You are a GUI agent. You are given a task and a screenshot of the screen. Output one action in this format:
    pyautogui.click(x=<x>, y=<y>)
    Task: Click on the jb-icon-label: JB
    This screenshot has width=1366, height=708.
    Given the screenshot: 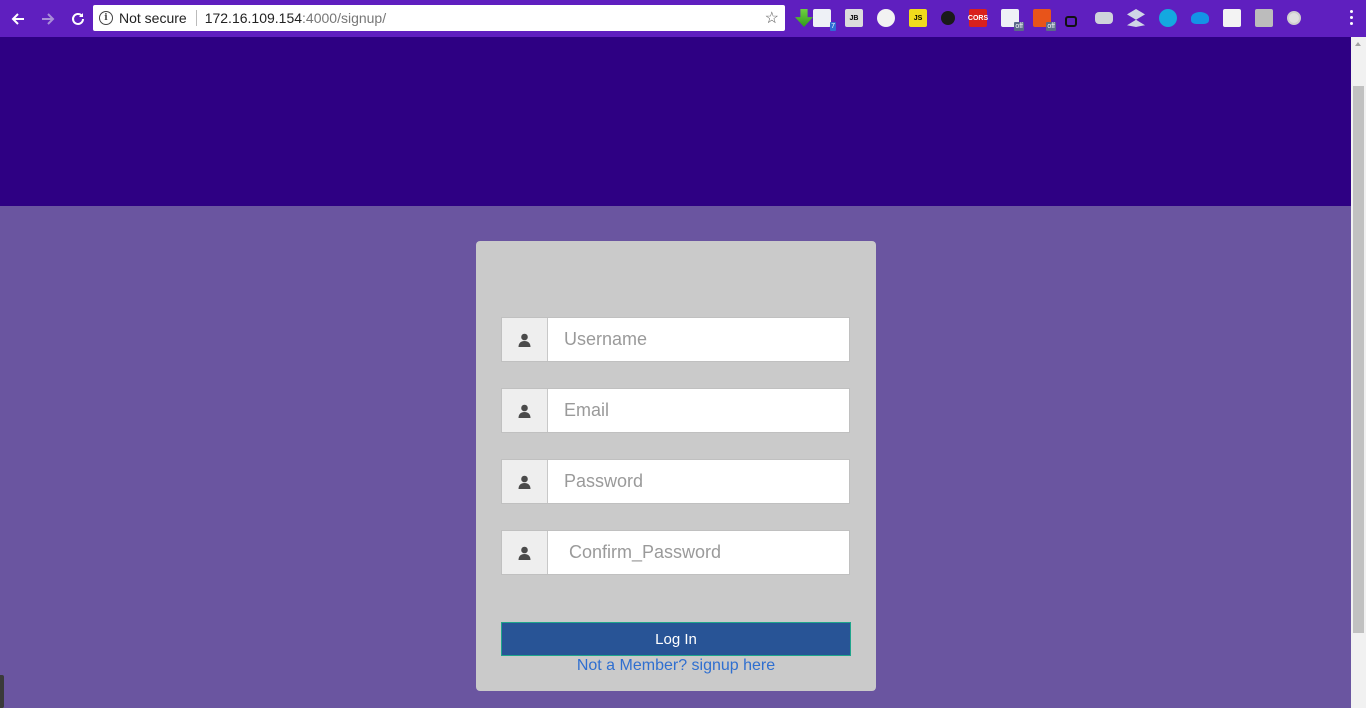 What is the action you would take?
    pyautogui.click(x=854, y=18)
    